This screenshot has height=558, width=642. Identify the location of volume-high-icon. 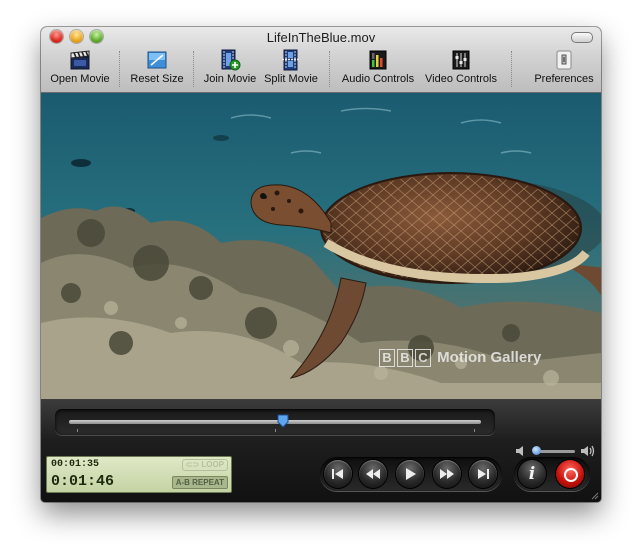
(589, 451).